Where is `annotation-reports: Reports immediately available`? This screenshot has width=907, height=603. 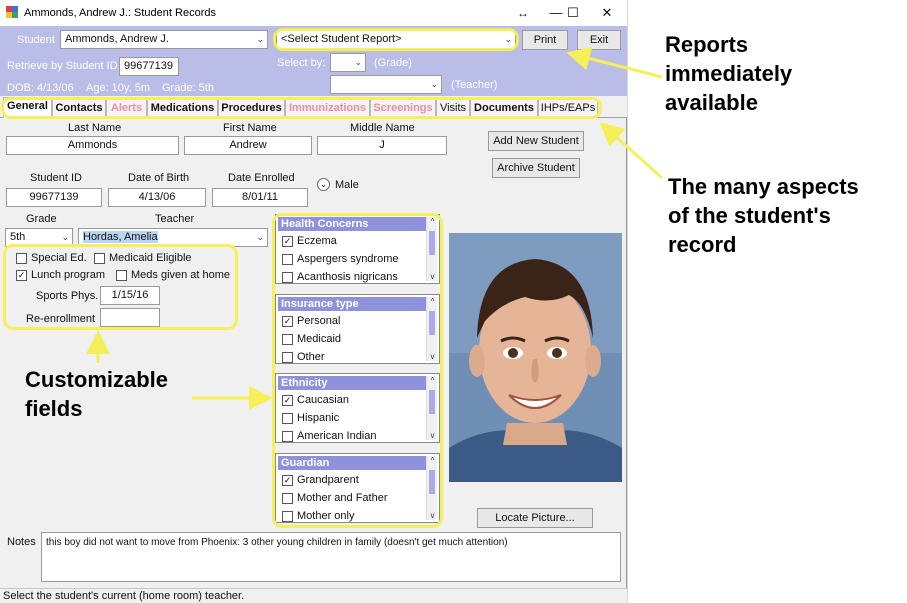 annotation-reports: Reports immediately available is located at coordinates (728, 73).